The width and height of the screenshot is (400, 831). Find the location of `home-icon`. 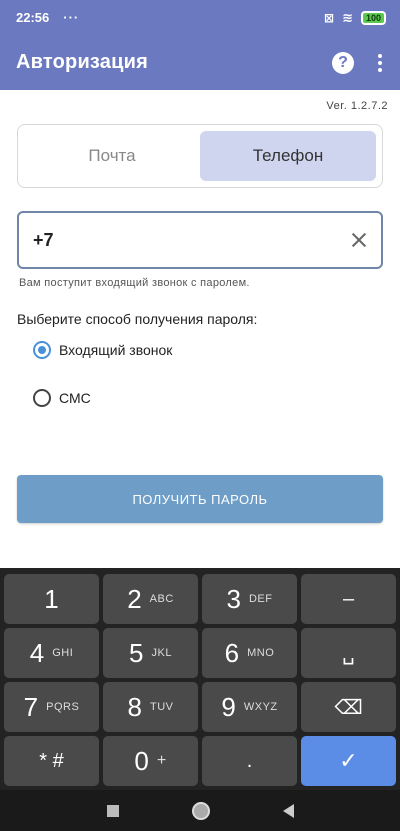

home-icon is located at coordinates (200, 810).